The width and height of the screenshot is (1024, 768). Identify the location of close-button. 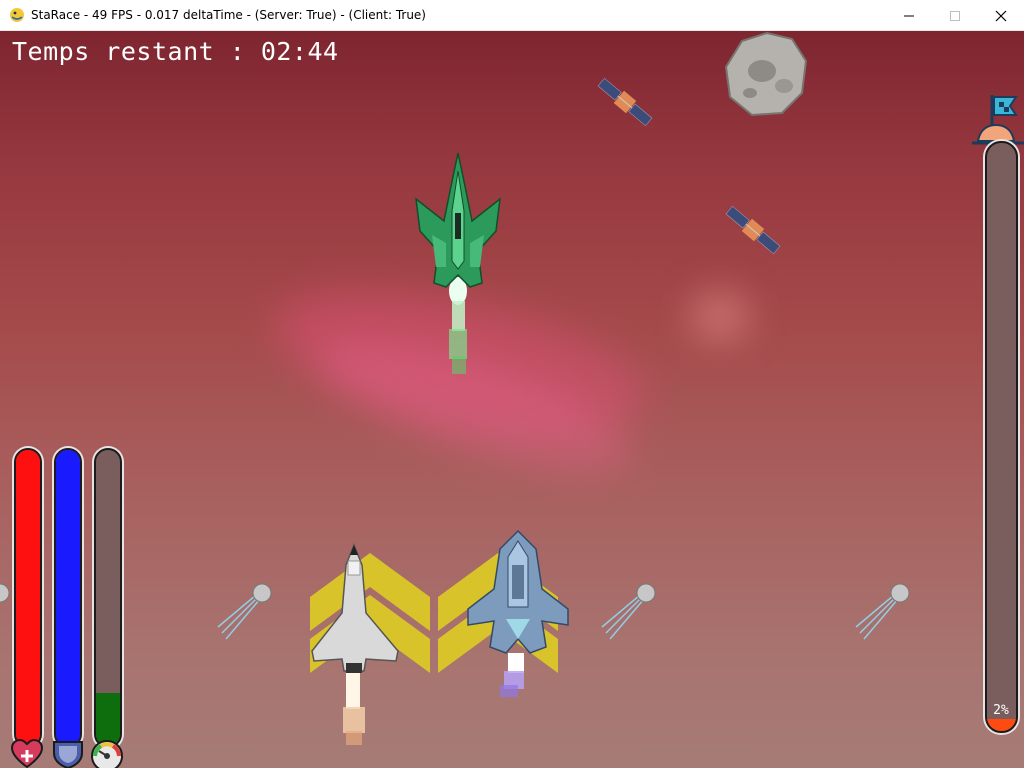
(1001, 15).